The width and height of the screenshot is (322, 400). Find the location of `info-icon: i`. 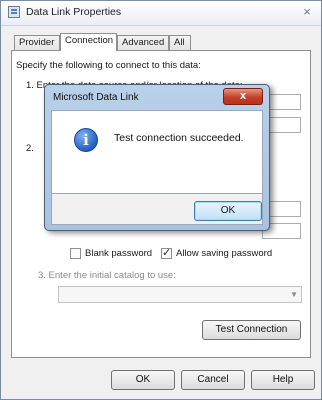

info-icon: i is located at coordinates (86, 140).